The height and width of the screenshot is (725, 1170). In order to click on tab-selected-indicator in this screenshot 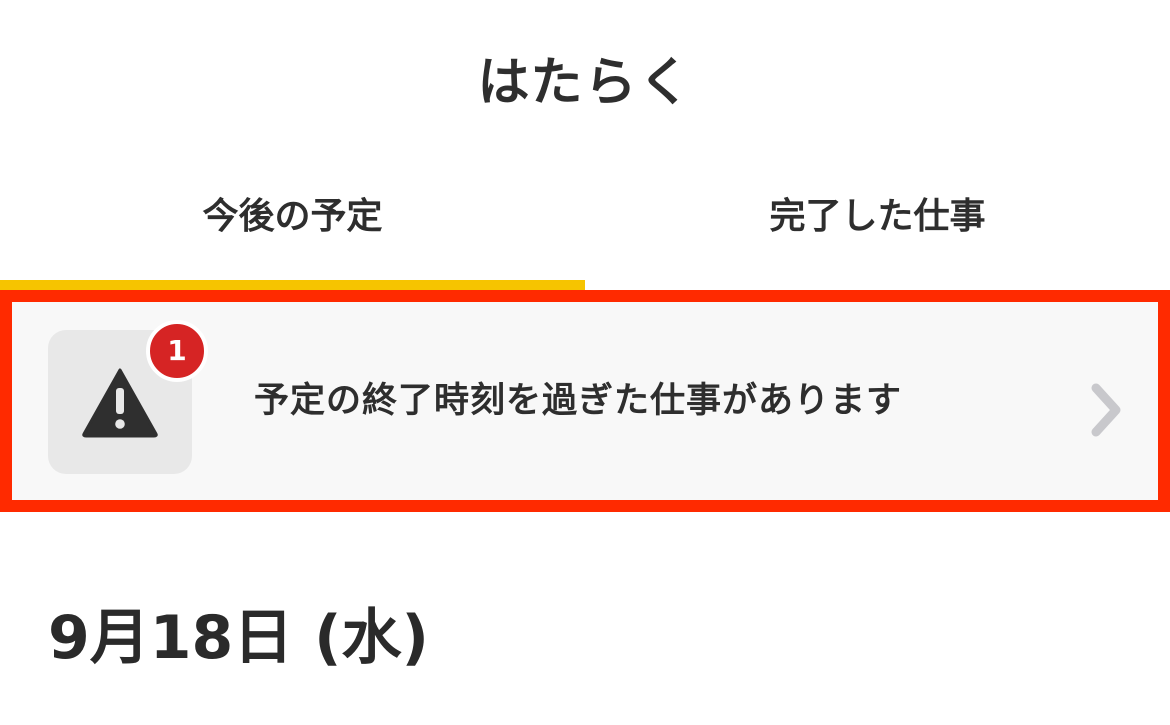, I will do `click(292, 285)`.